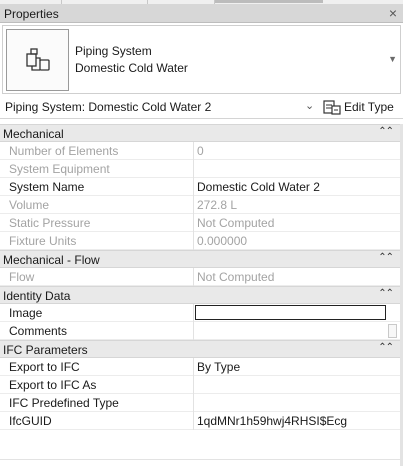  I want to click on instance-filter-label: Piping System: Domestic Cold Water 2, so click(108, 107).